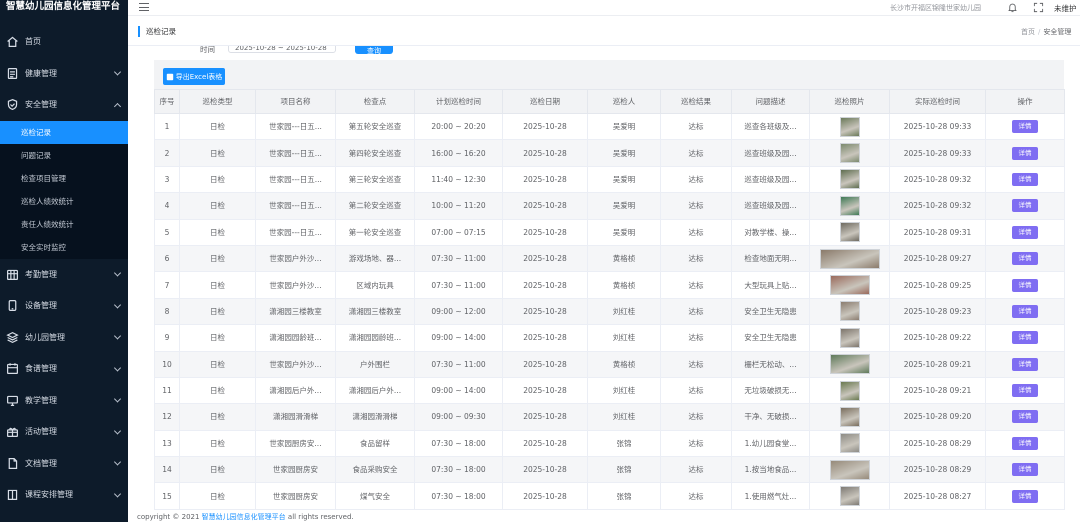 This screenshot has width=1080, height=522. Describe the element at coordinates (458, 258) in the screenshot. I see `cell-plan: 07:30 ~ 11:00` at that location.